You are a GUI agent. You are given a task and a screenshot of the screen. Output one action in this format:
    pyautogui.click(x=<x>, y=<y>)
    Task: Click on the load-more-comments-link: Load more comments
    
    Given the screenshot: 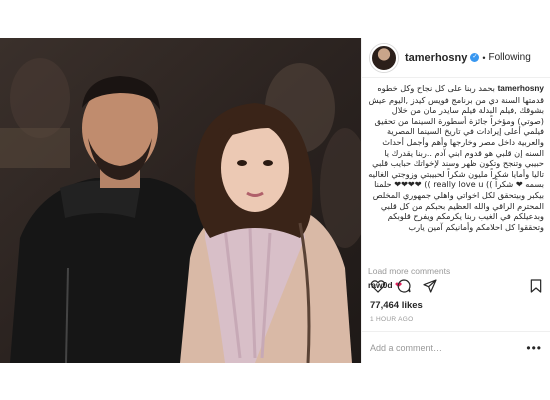 What is the action you would take?
    pyautogui.click(x=456, y=270)
    